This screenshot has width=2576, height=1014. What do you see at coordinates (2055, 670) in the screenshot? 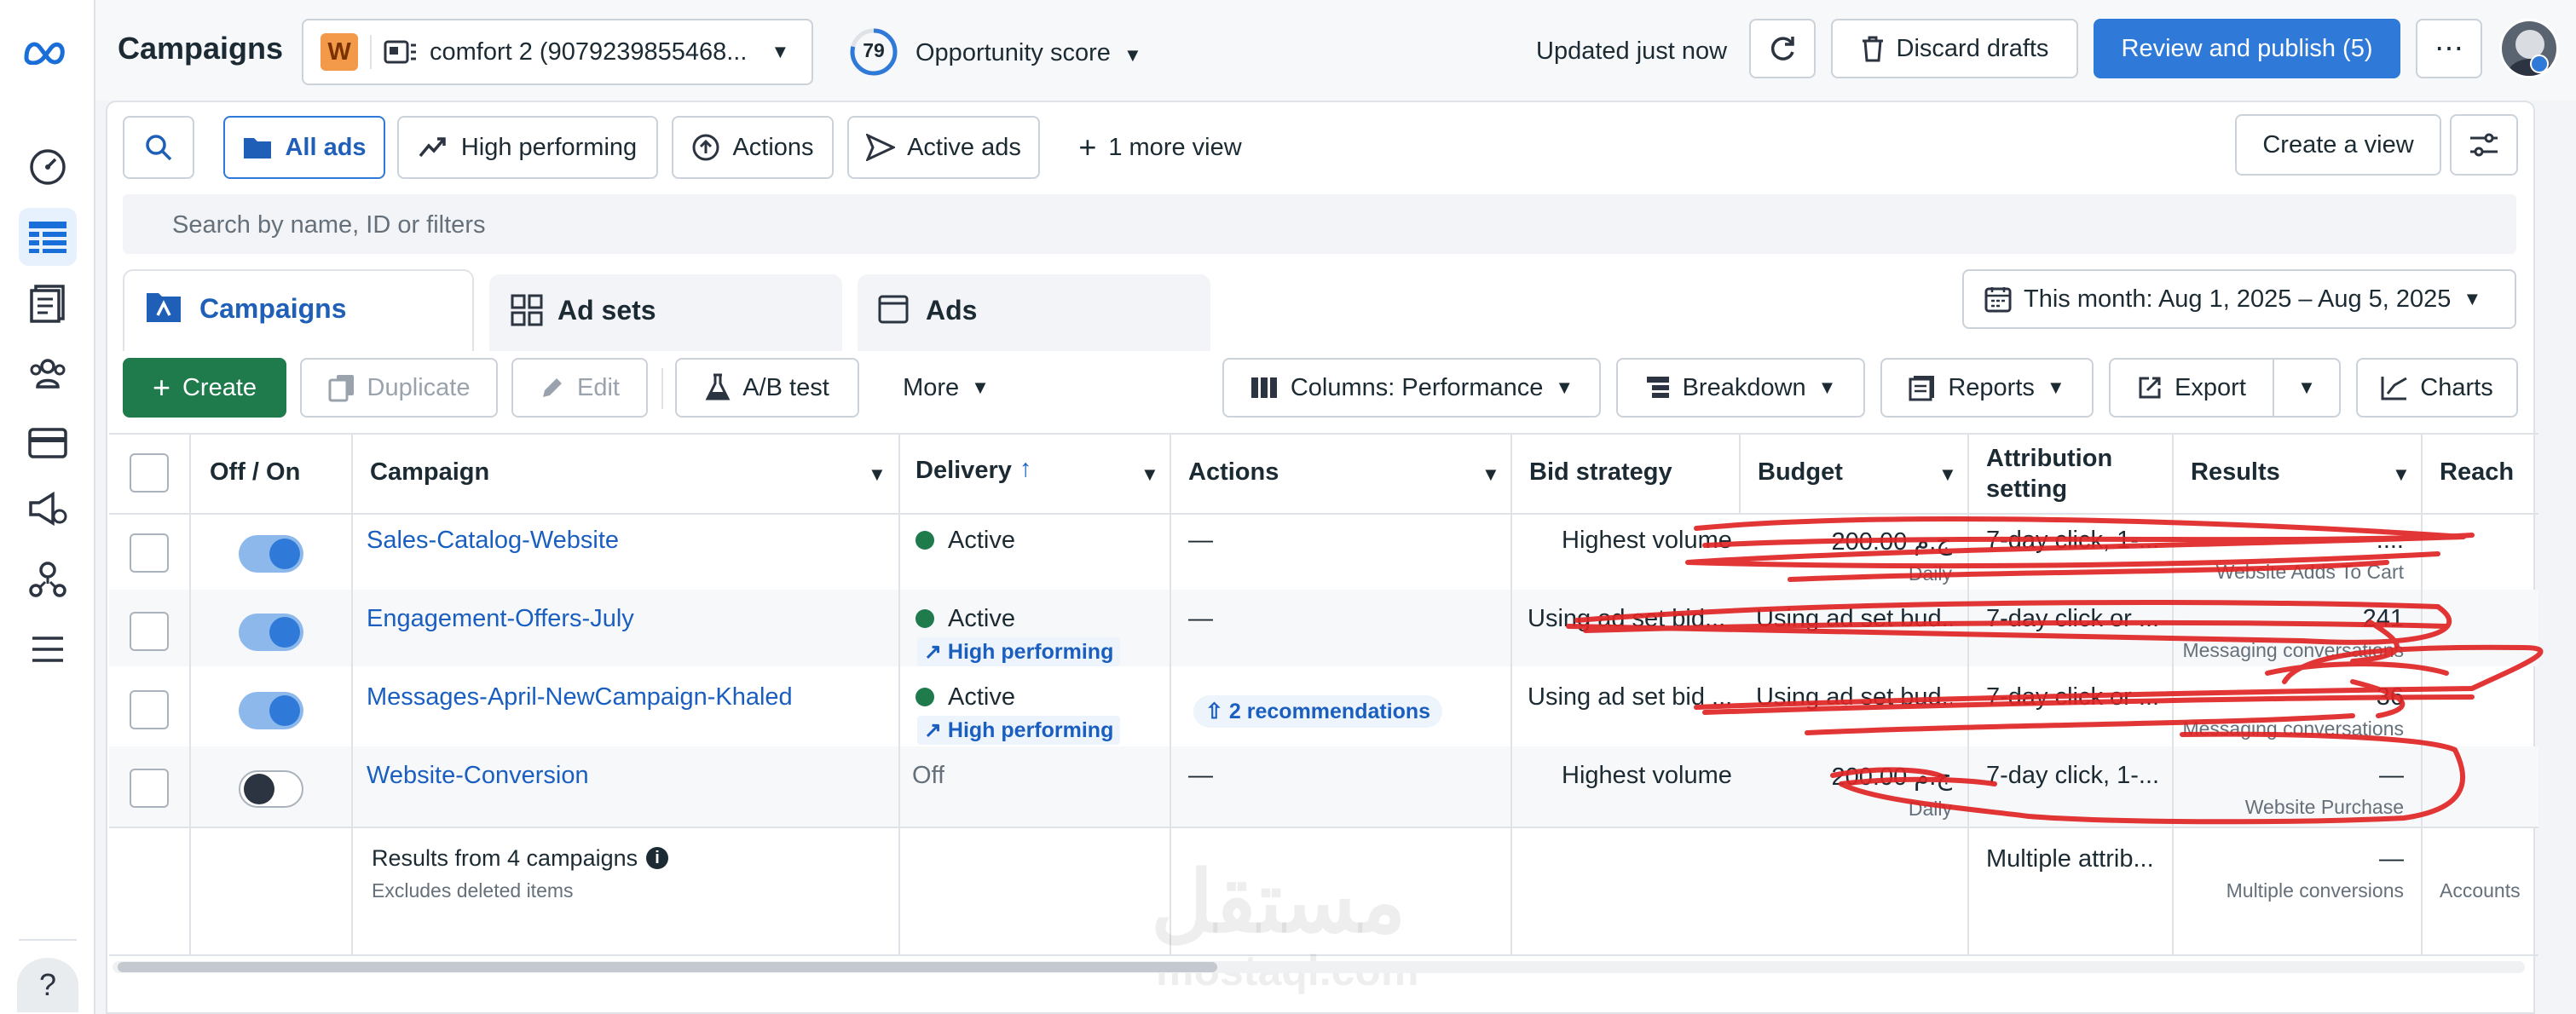
I see `redaction-scribble` at bounding box center [2055, 670].